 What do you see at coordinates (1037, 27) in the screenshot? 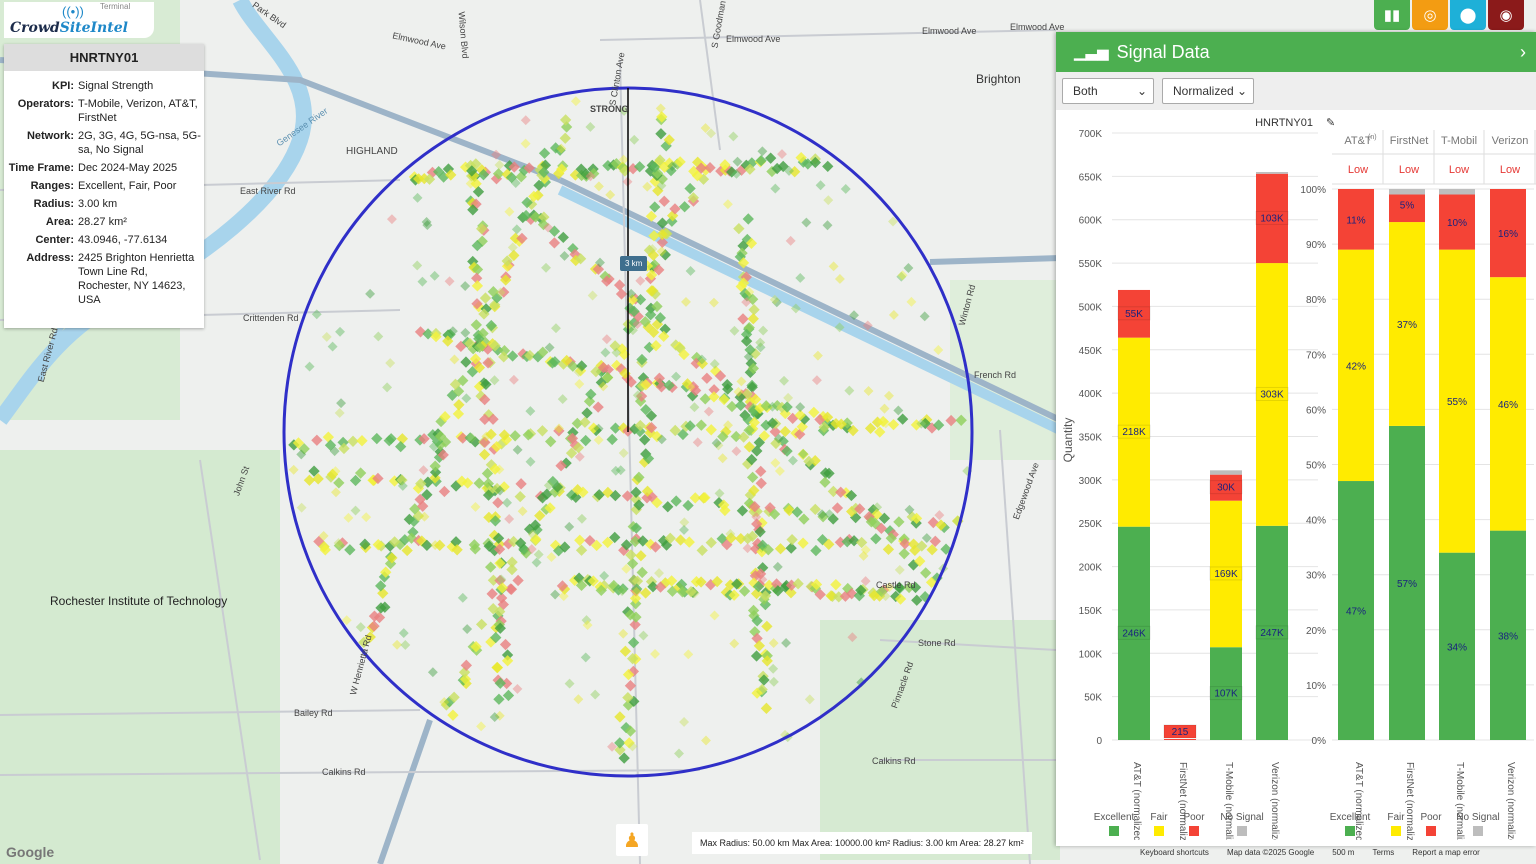
I see `map-label-elmwood-far: Elmwood Ave` at bounding box center [1037, 27].